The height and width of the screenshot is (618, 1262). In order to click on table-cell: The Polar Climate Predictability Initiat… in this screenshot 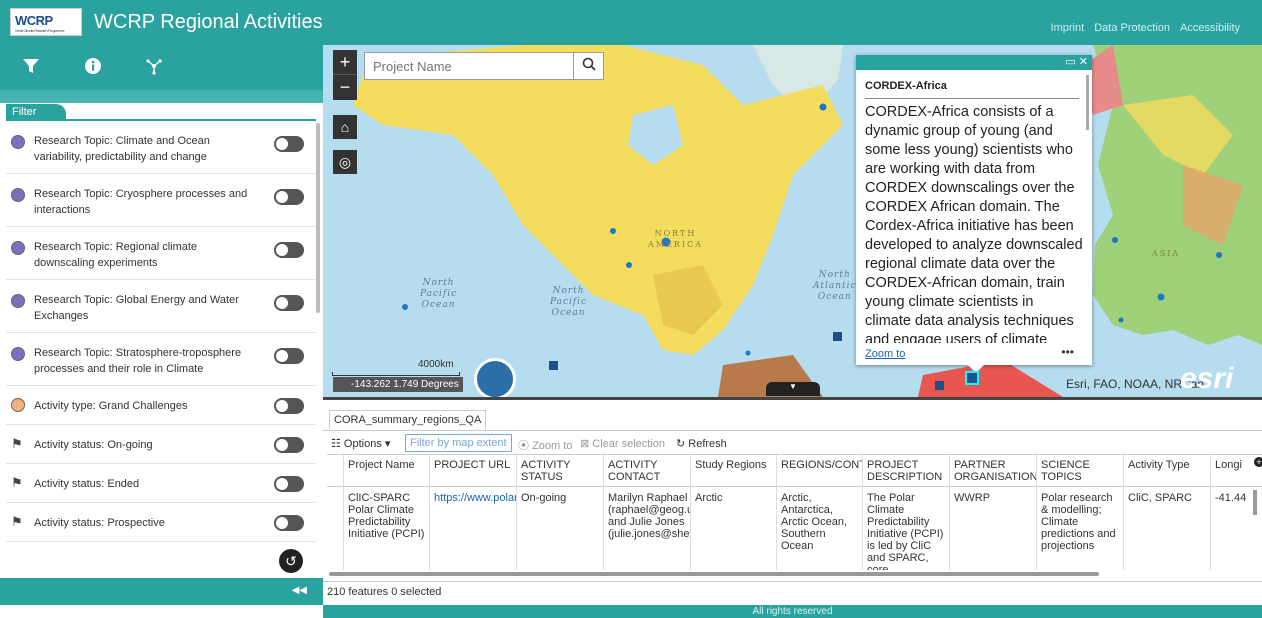, I will do `click(906, 528)`.